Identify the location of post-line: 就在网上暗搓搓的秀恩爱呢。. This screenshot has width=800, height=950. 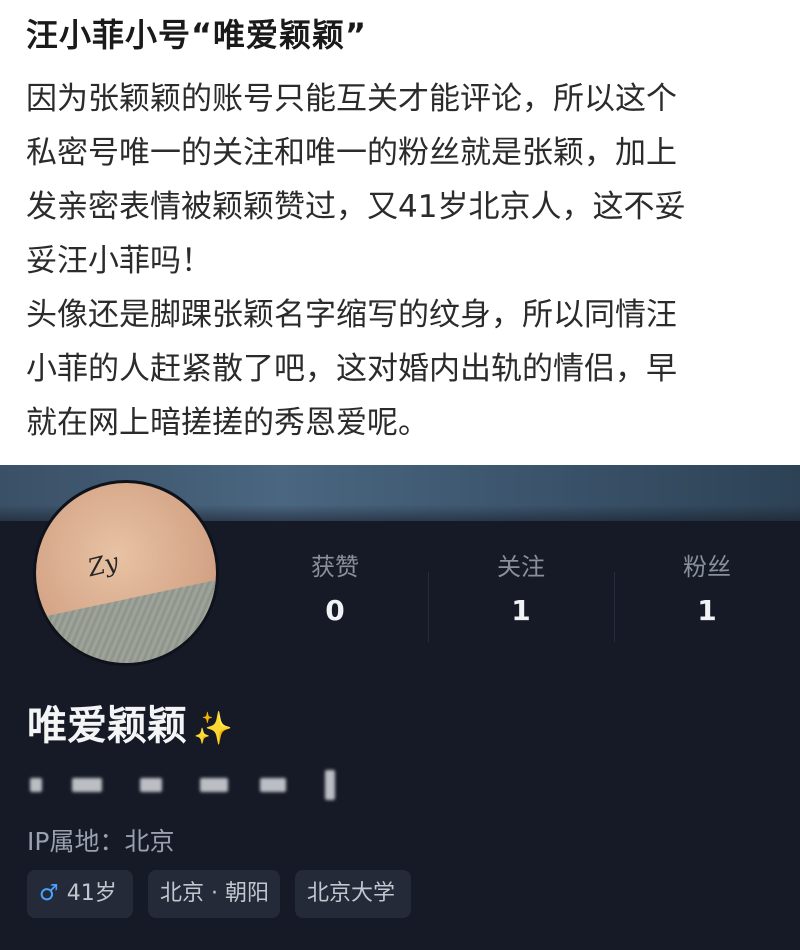
(227, 423).